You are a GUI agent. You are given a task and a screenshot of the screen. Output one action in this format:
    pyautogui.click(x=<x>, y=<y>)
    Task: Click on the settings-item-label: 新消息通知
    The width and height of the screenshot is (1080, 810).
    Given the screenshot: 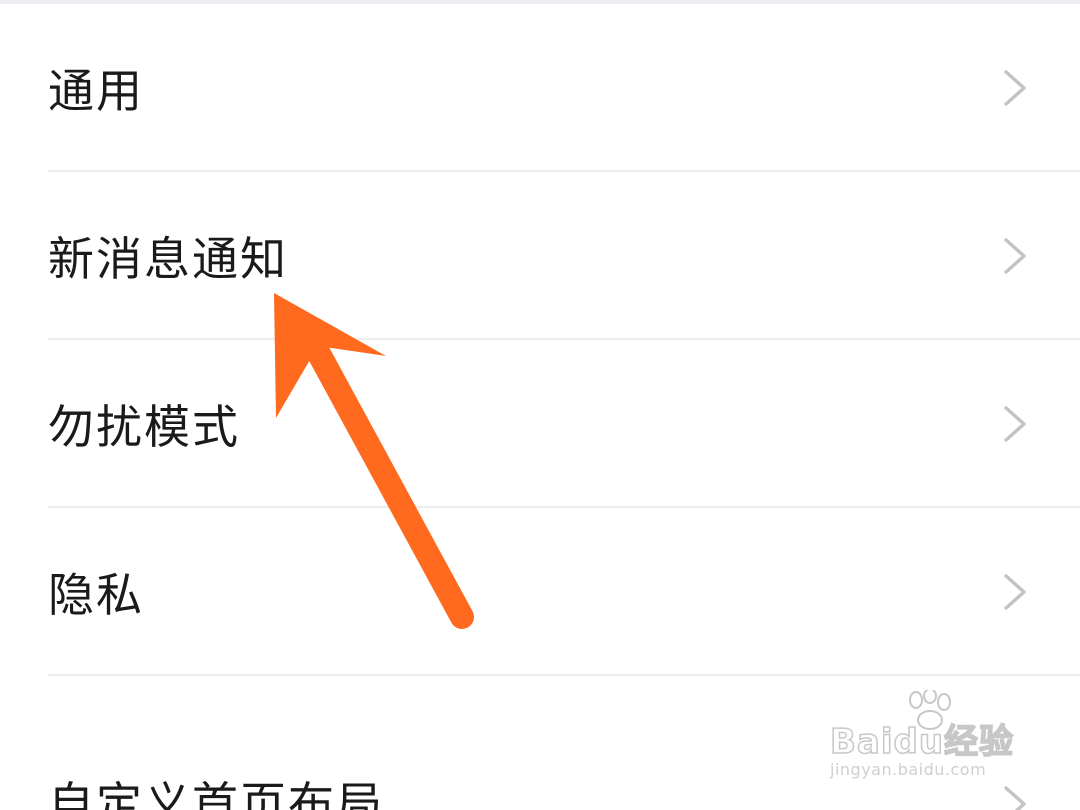 What is the action you would take?
    pyautogui.click(x=168, y=259)
    